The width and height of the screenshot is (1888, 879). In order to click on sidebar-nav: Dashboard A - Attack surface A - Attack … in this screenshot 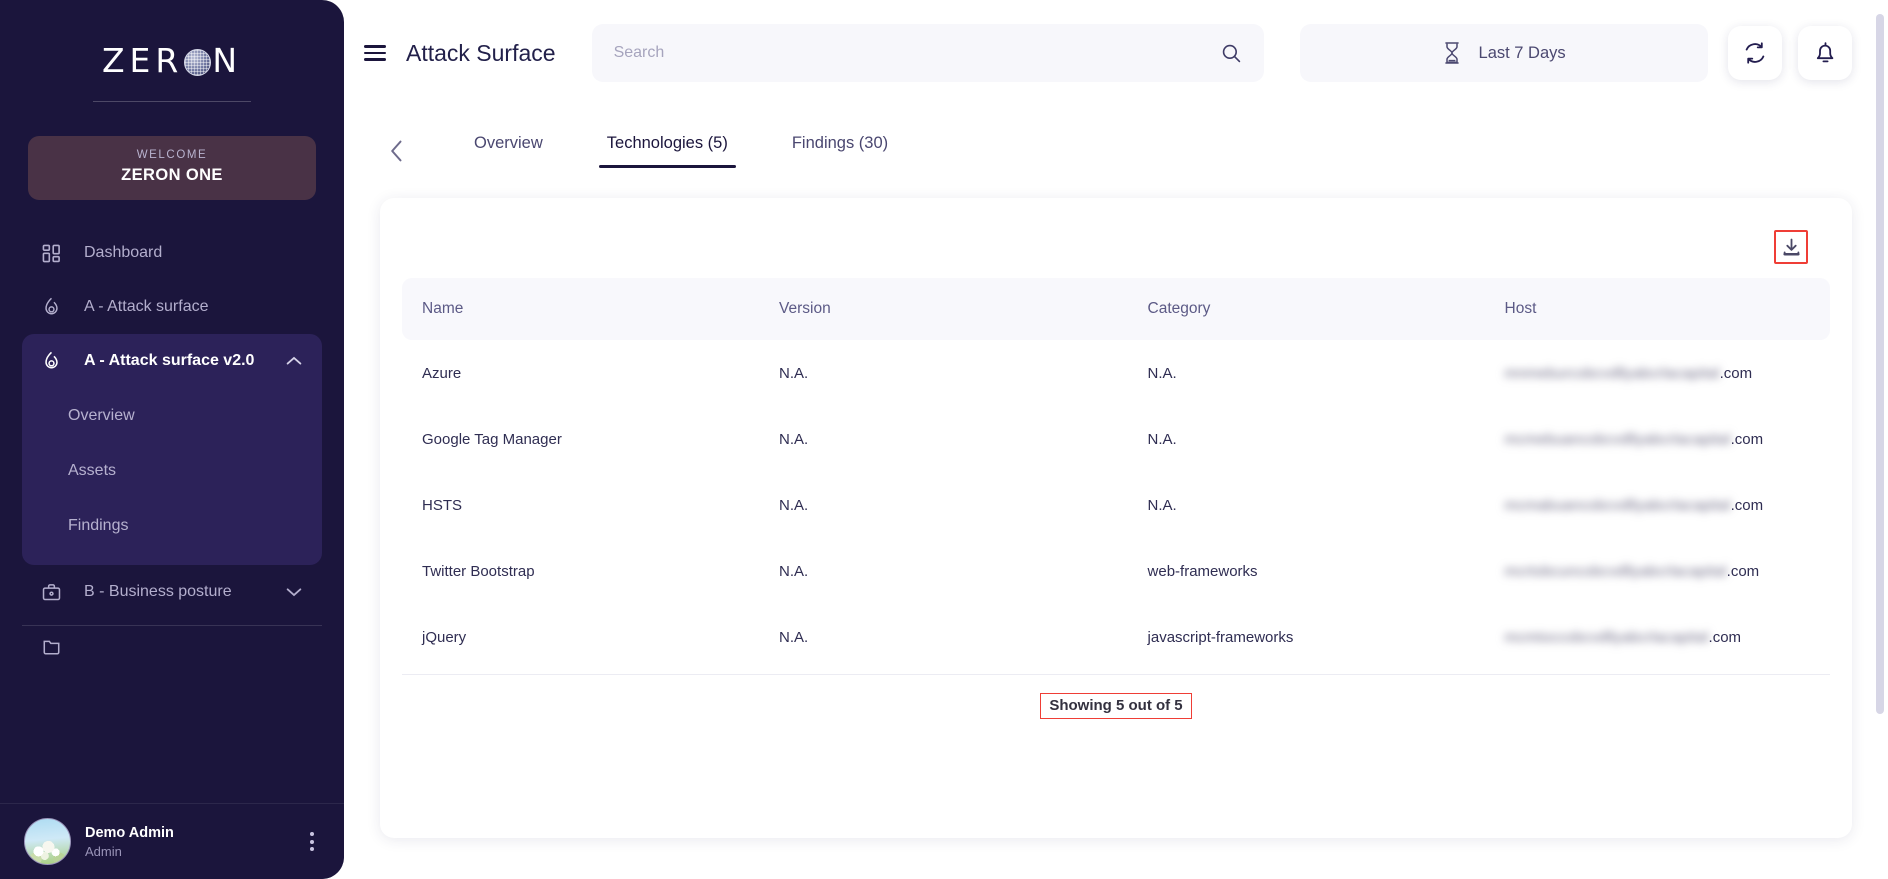, I will do `click(172, 446)`.